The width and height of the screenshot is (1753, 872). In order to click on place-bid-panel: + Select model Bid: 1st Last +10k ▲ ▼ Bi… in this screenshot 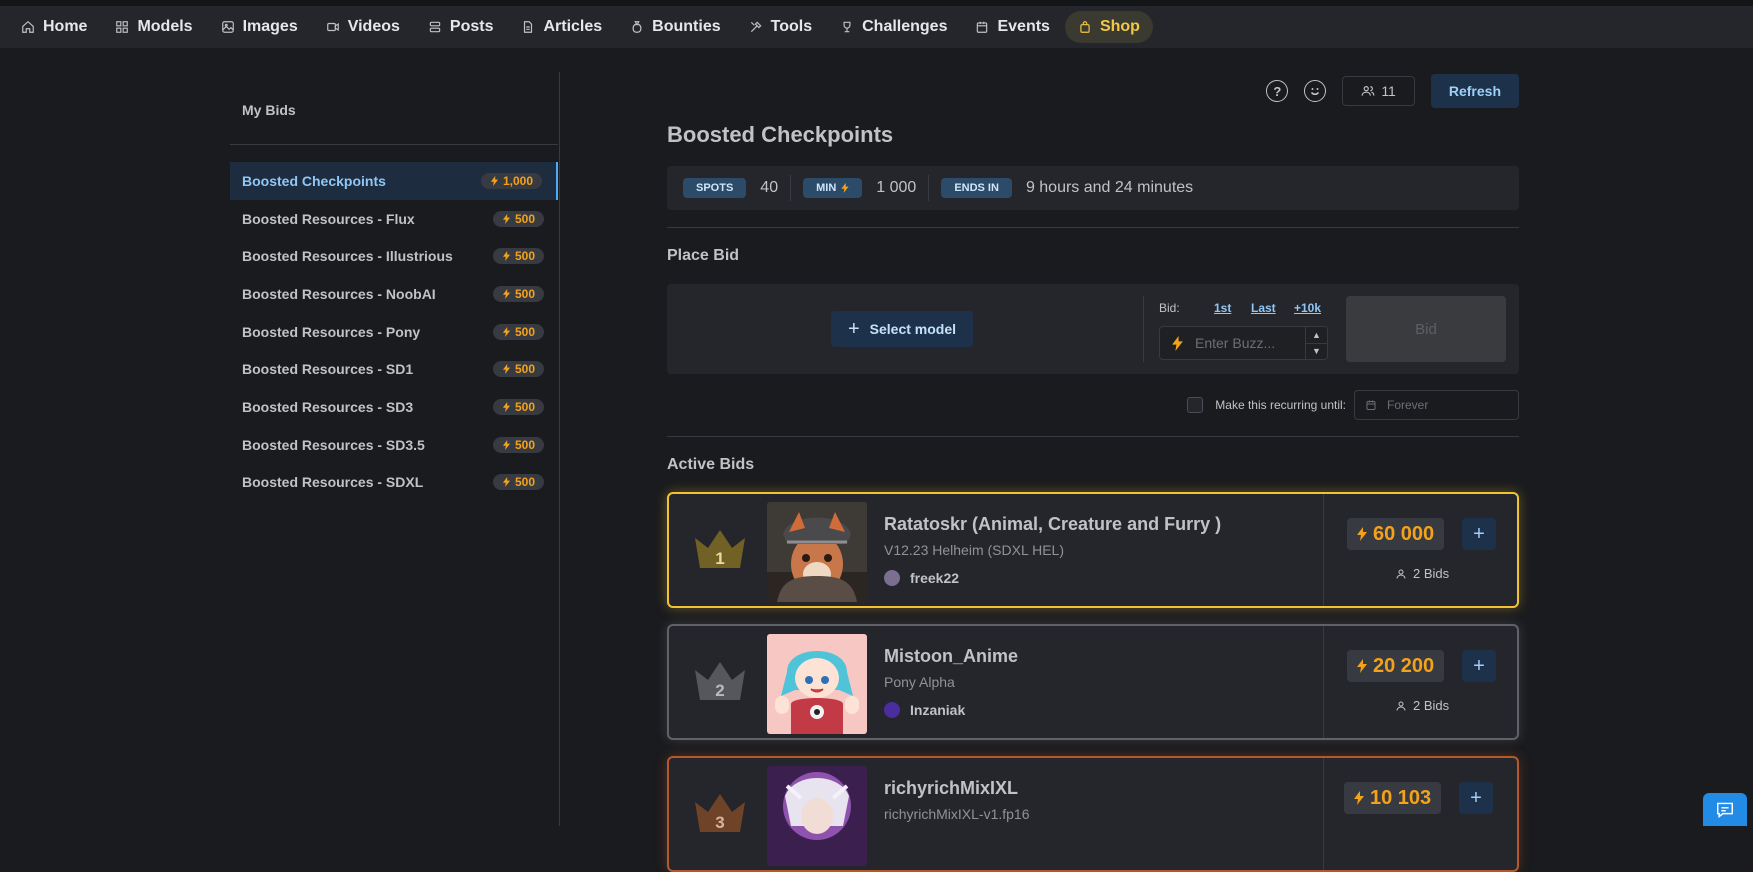, I will do `click(1093, 329)`.